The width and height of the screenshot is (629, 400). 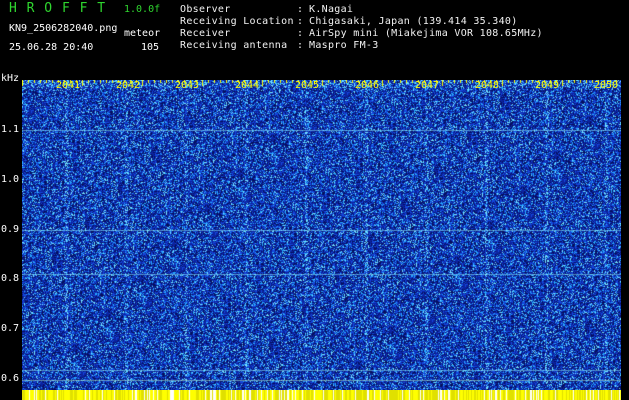 What do you see at coordinates (205, 33) in the screenshot?
I see `info-label-receiver: Receiver` at bounding box center [205, 33].